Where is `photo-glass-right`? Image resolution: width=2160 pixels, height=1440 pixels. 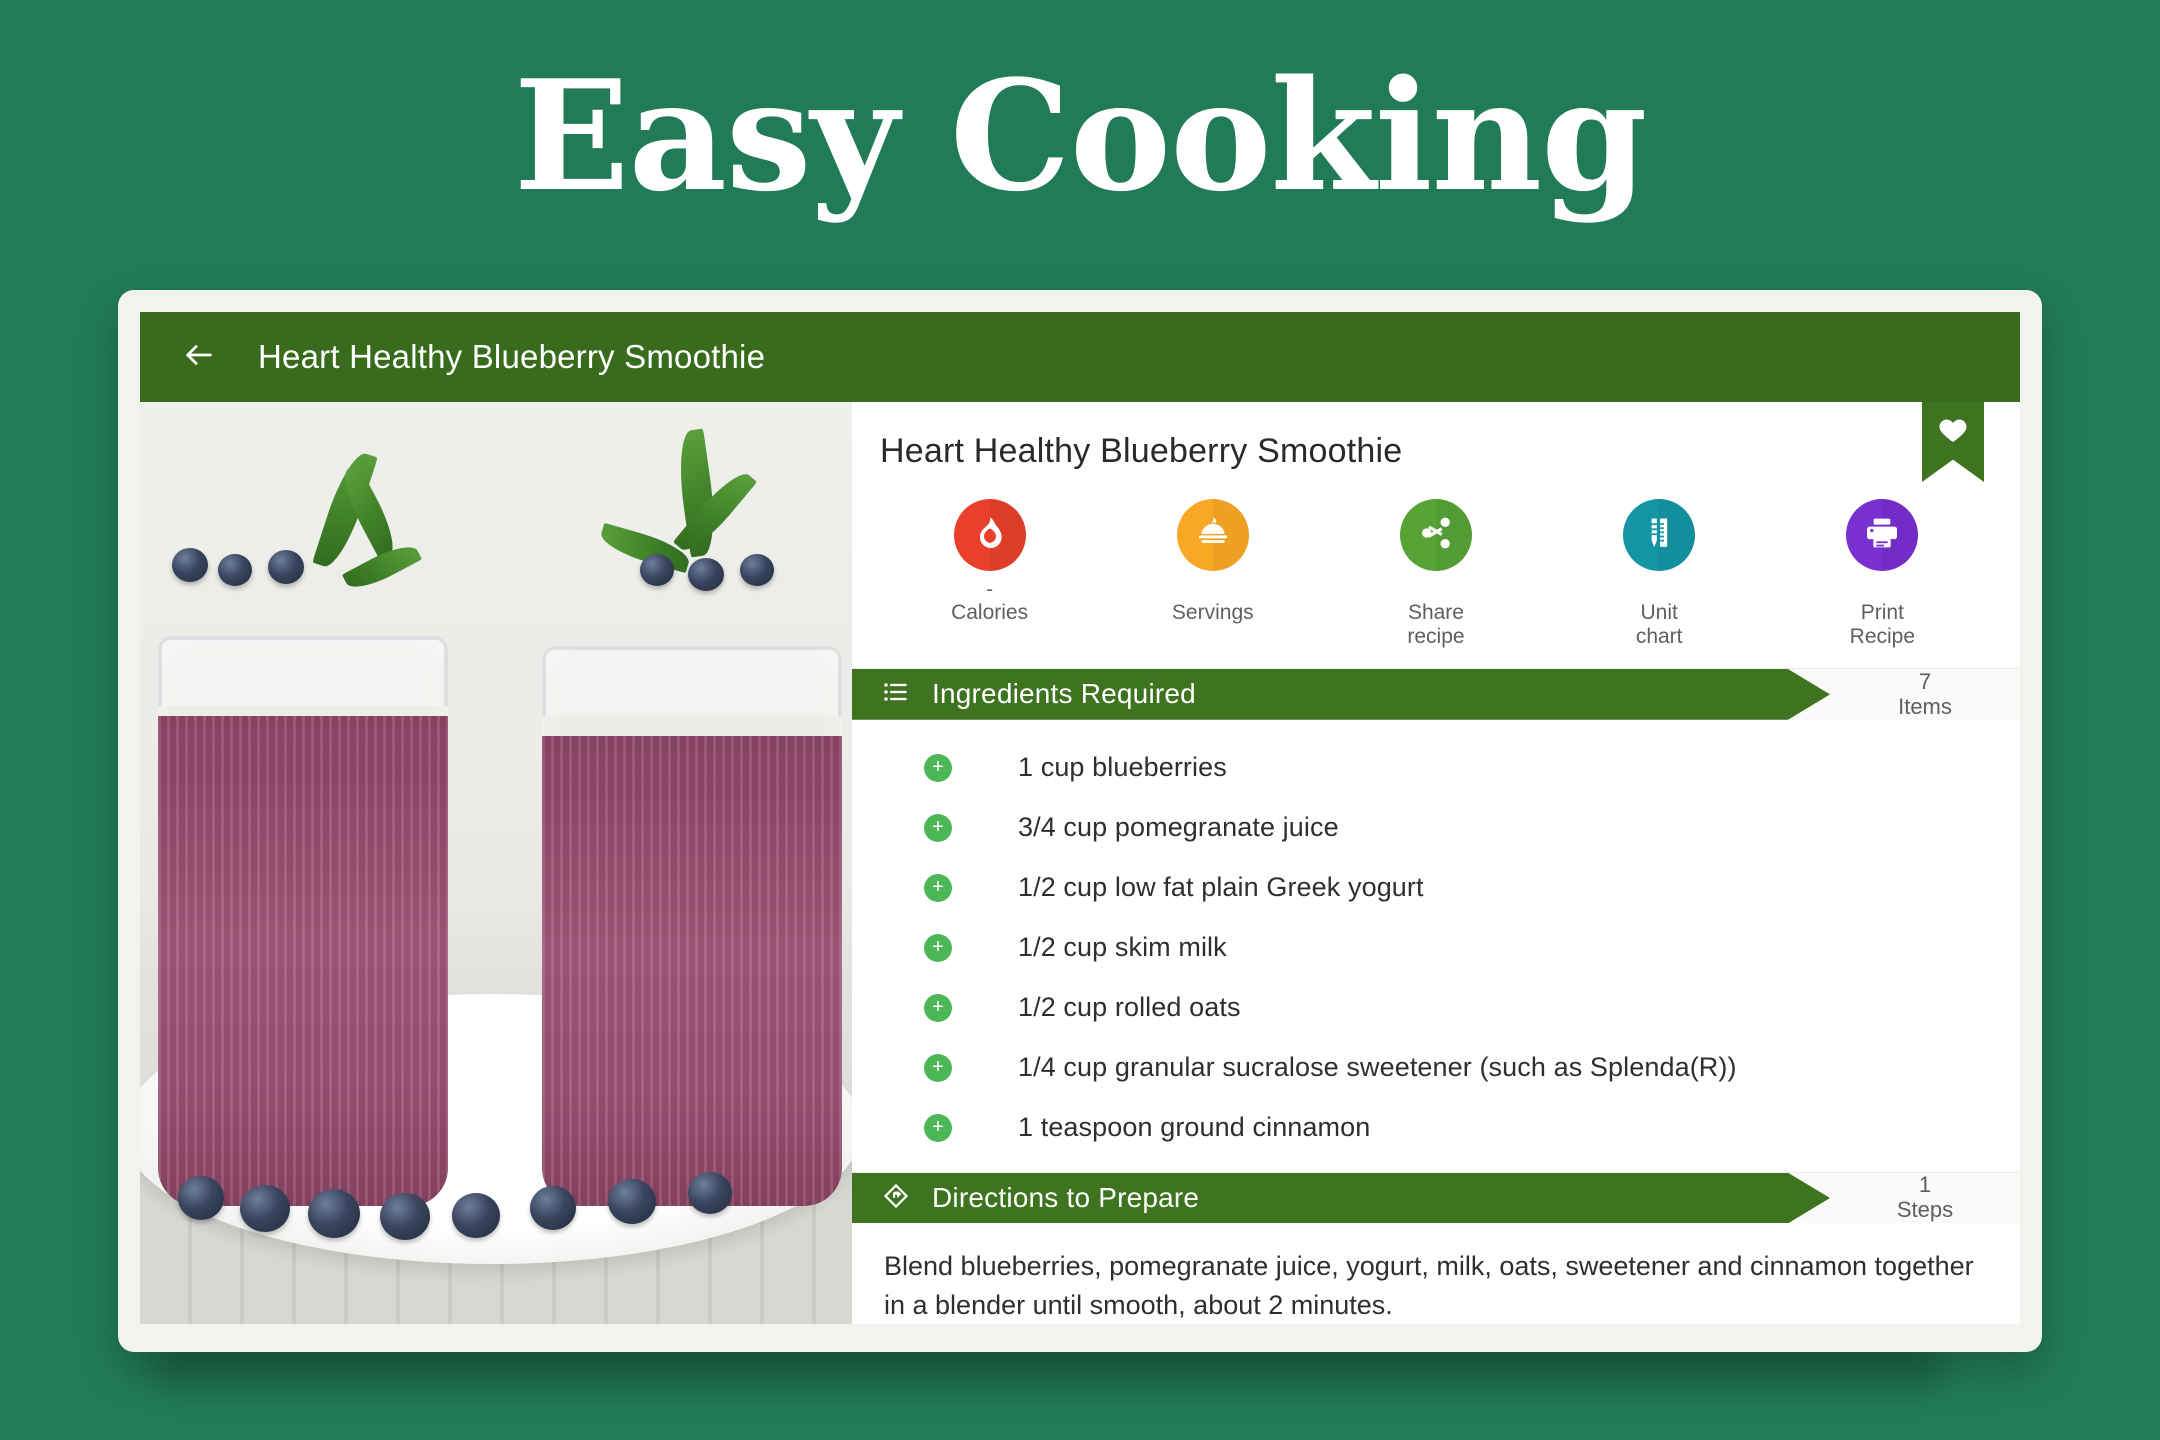 photo-glass-right is located at coordinates (692, 926).